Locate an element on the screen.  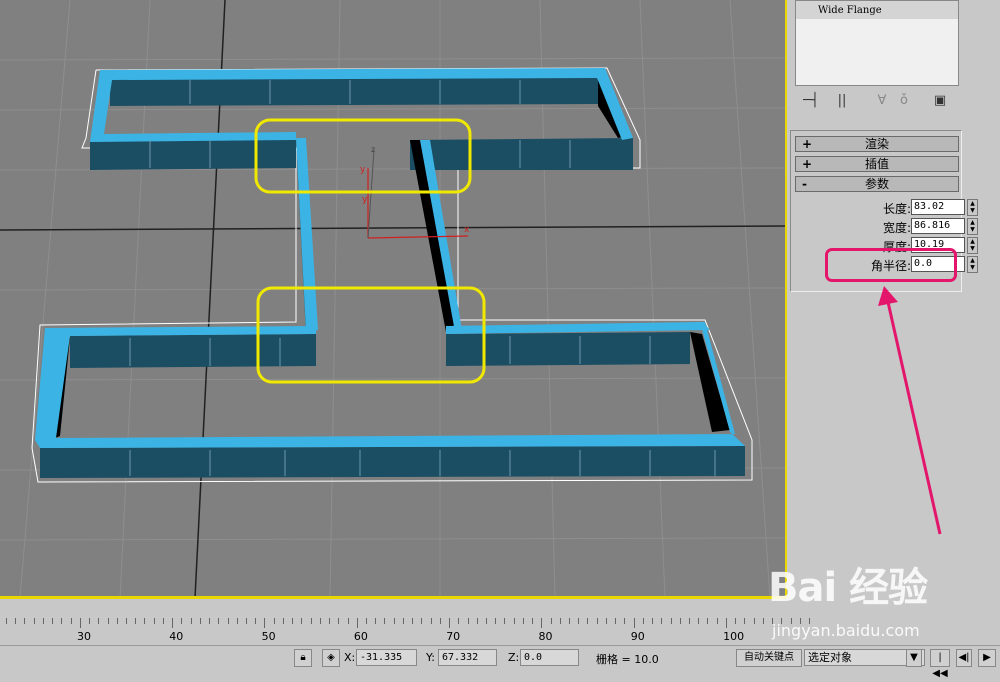
rollout-parameters: - 参数 is located at coordinates (877, 184).